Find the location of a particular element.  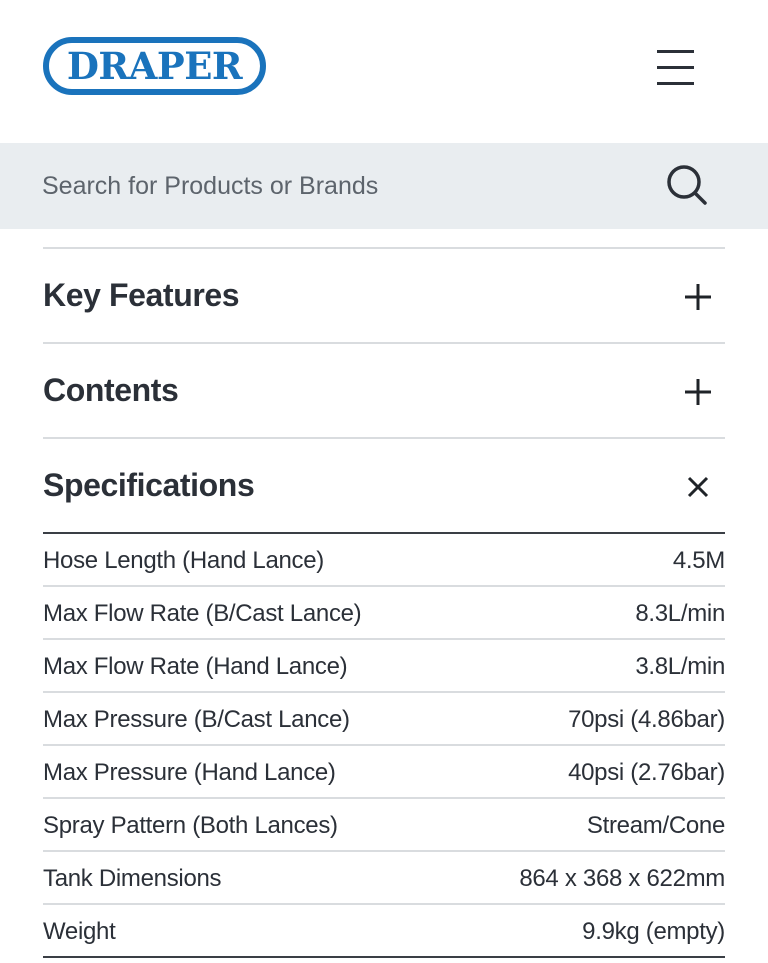

spec-label: Max Flow Rate (Hand Lance) is located at coordinates (195, 666).